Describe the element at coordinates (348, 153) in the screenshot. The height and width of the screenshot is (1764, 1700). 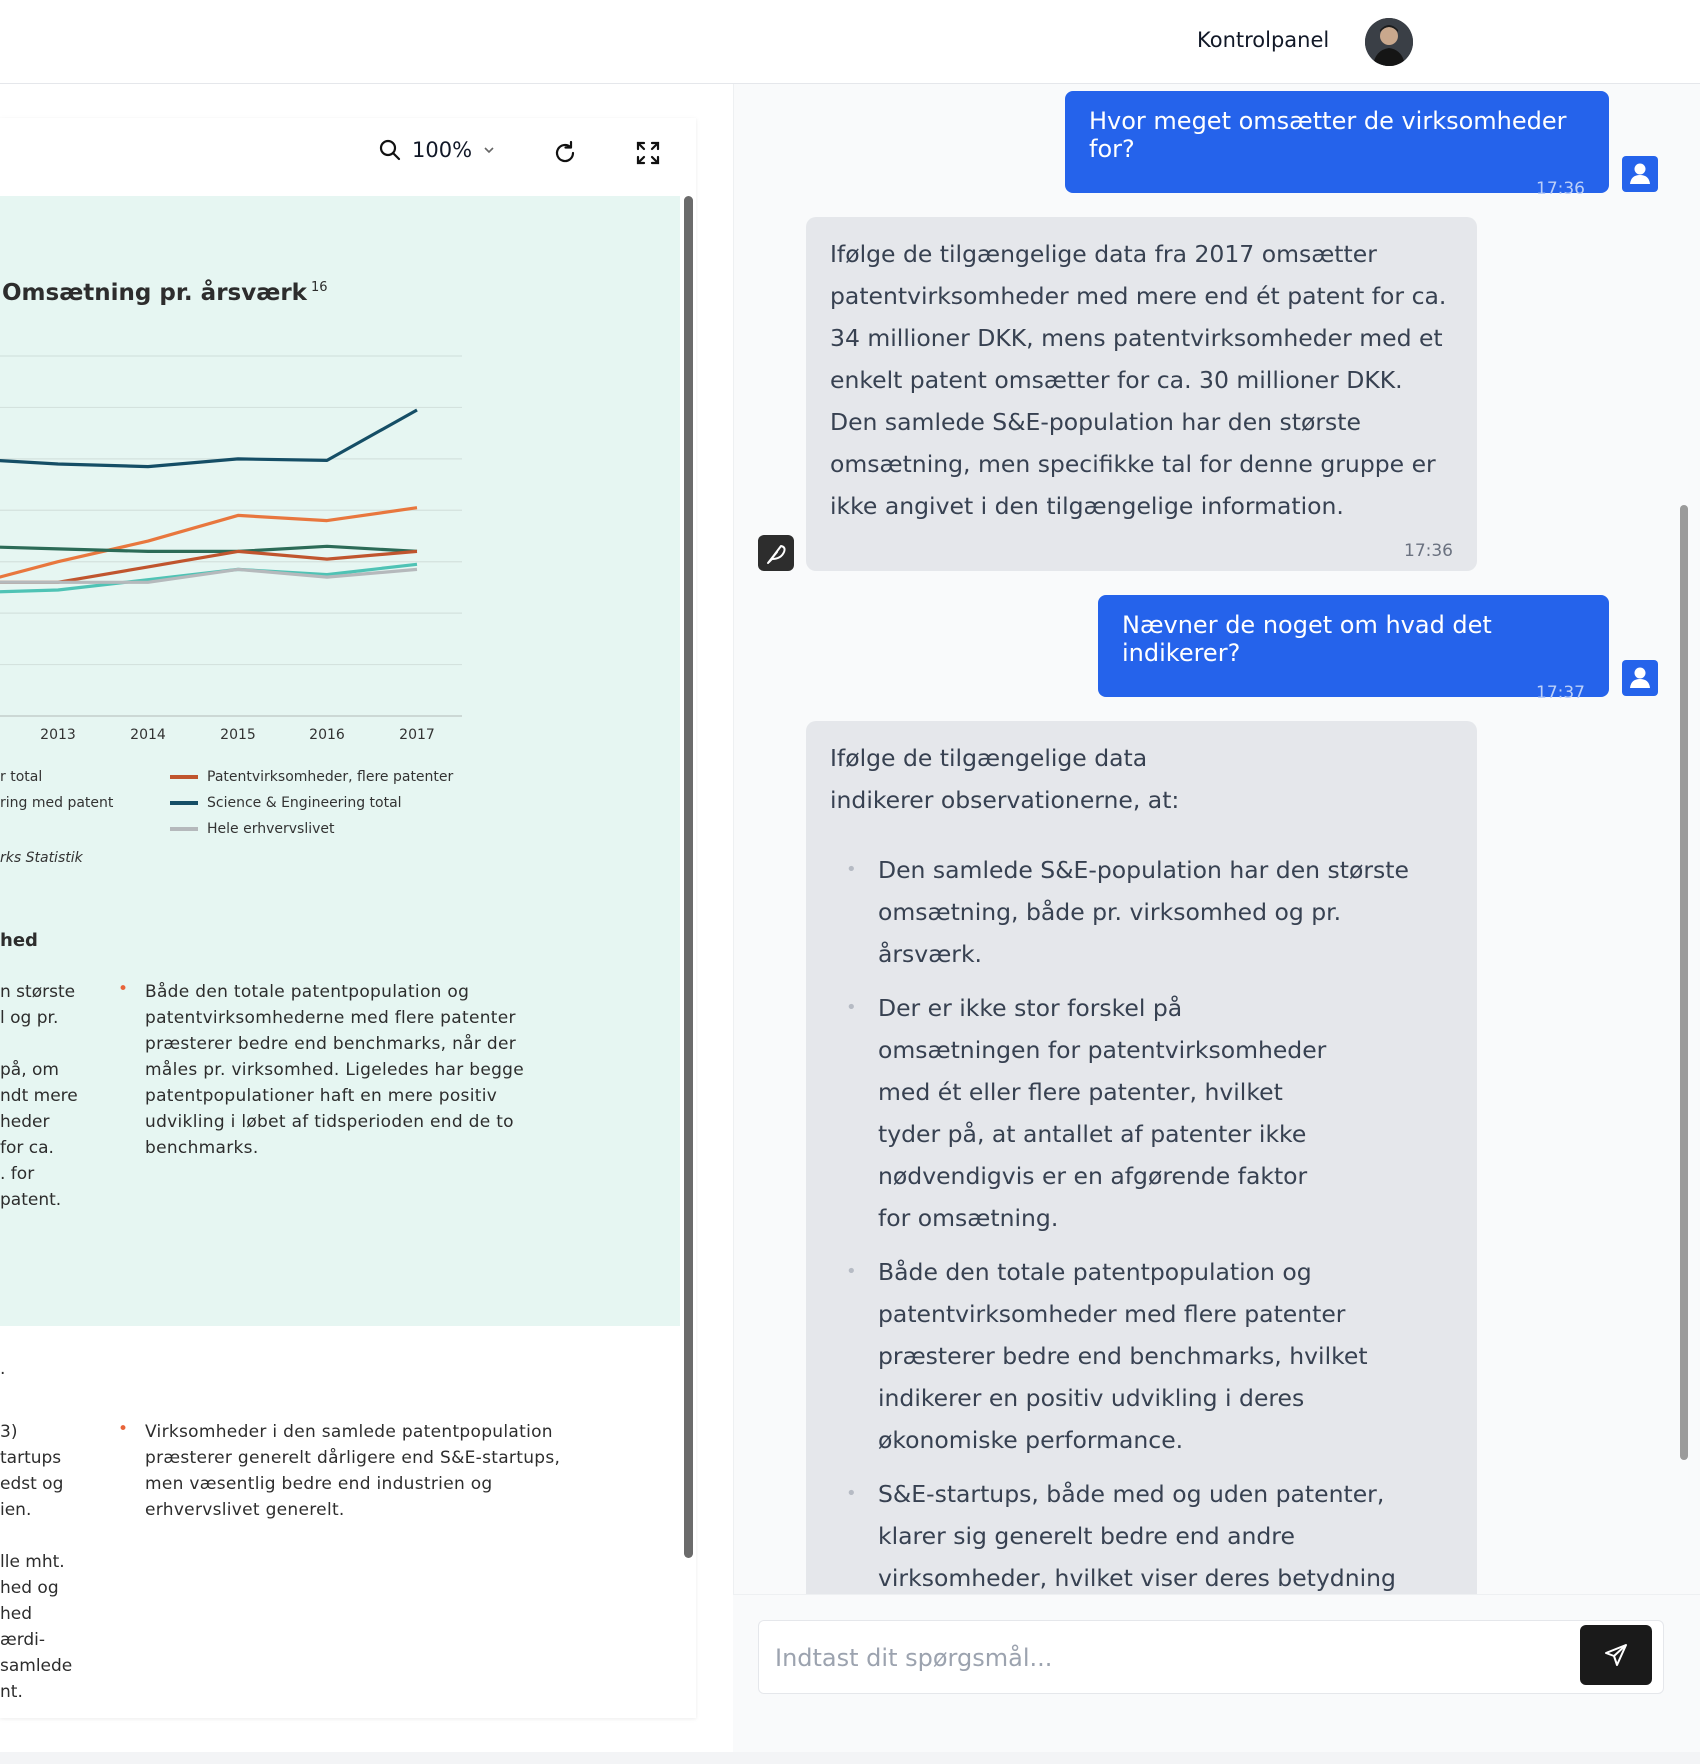
I see `viewer-toolbar: 100%` at that location.